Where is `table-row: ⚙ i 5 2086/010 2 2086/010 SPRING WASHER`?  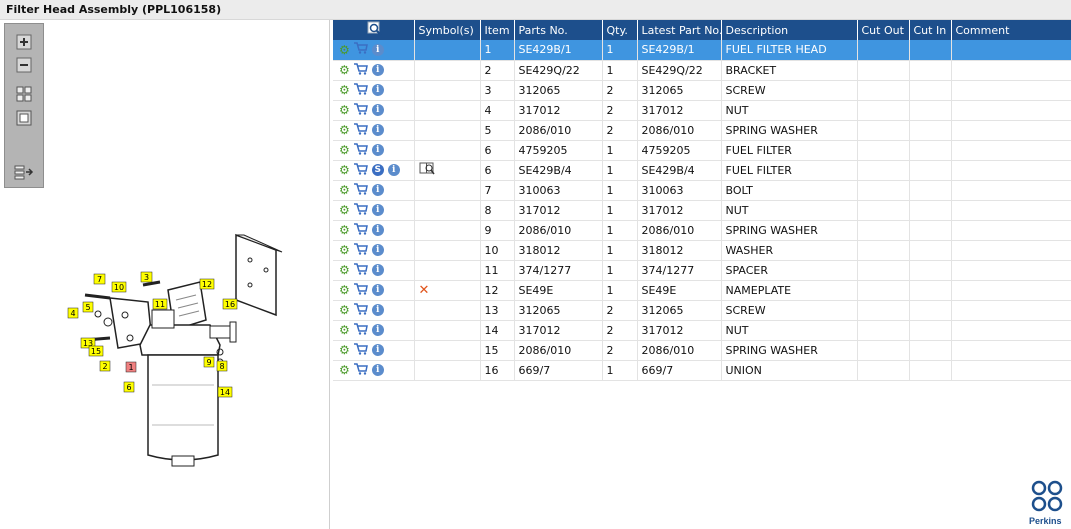 table-row: ⚙ i 5 2086/010 2 2086/010 SPRING WASHER is located at coordinates (702, 130).